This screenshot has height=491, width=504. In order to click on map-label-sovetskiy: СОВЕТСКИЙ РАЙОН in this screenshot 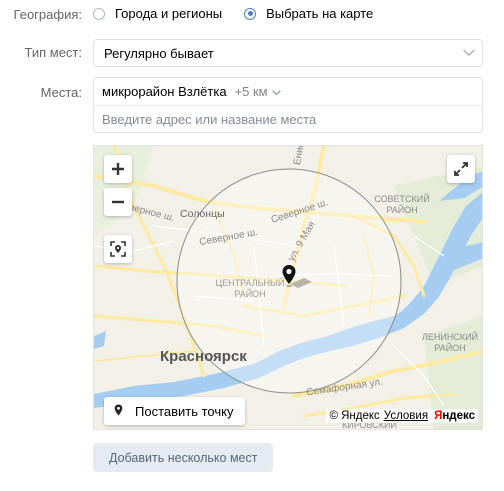, I will do `click(402, 204)`.